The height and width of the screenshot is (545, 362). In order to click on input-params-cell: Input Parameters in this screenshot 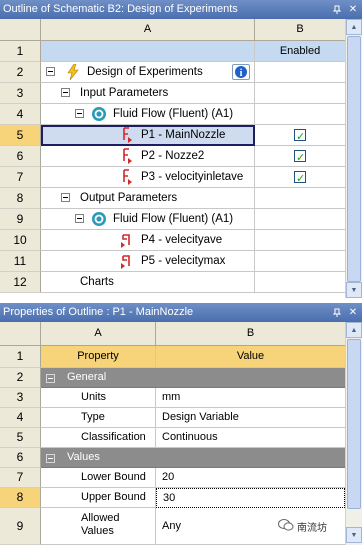, I will do `click(148, 93)`.